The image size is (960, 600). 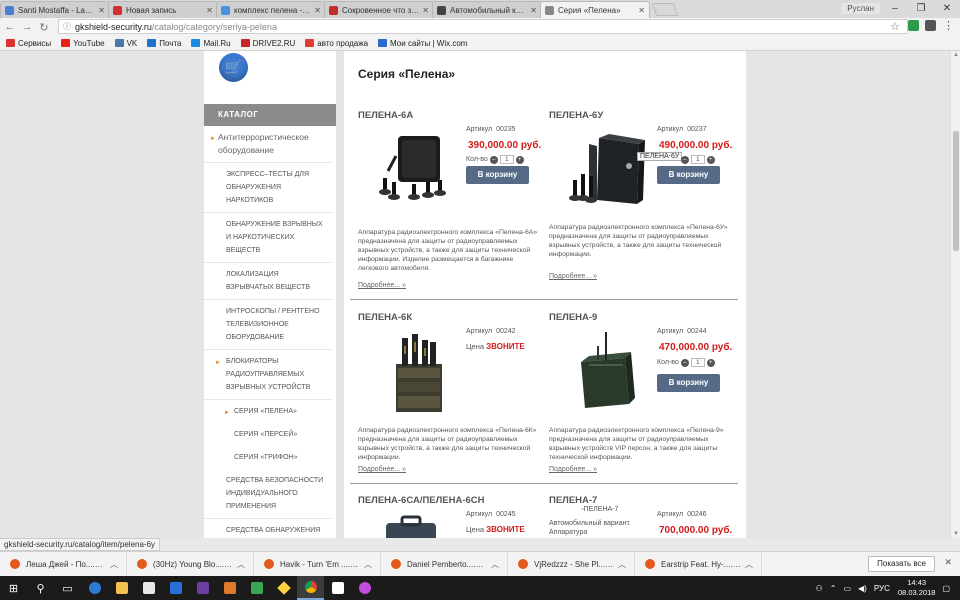 What do you see at coordinates (63, 564) in the screenshot?
I see `download-item: Леша Джей - По....mp3 ︿` at bounding box center [63, 564].